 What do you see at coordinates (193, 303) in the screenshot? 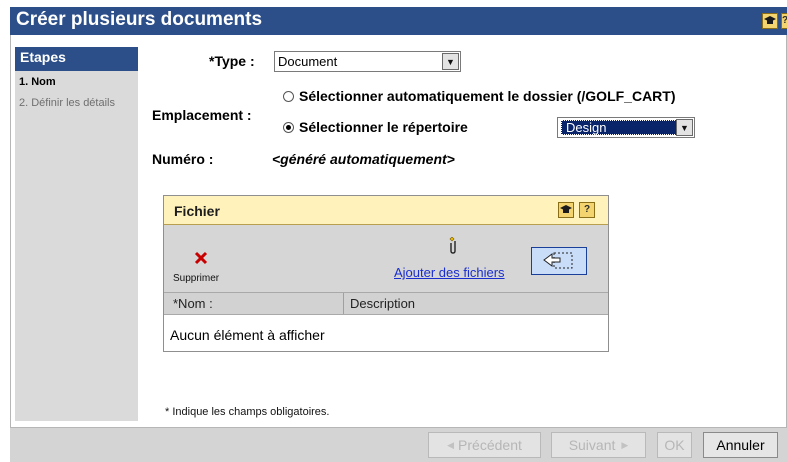
I see `column-name: *Nom :` at bounding box center [193, 303].